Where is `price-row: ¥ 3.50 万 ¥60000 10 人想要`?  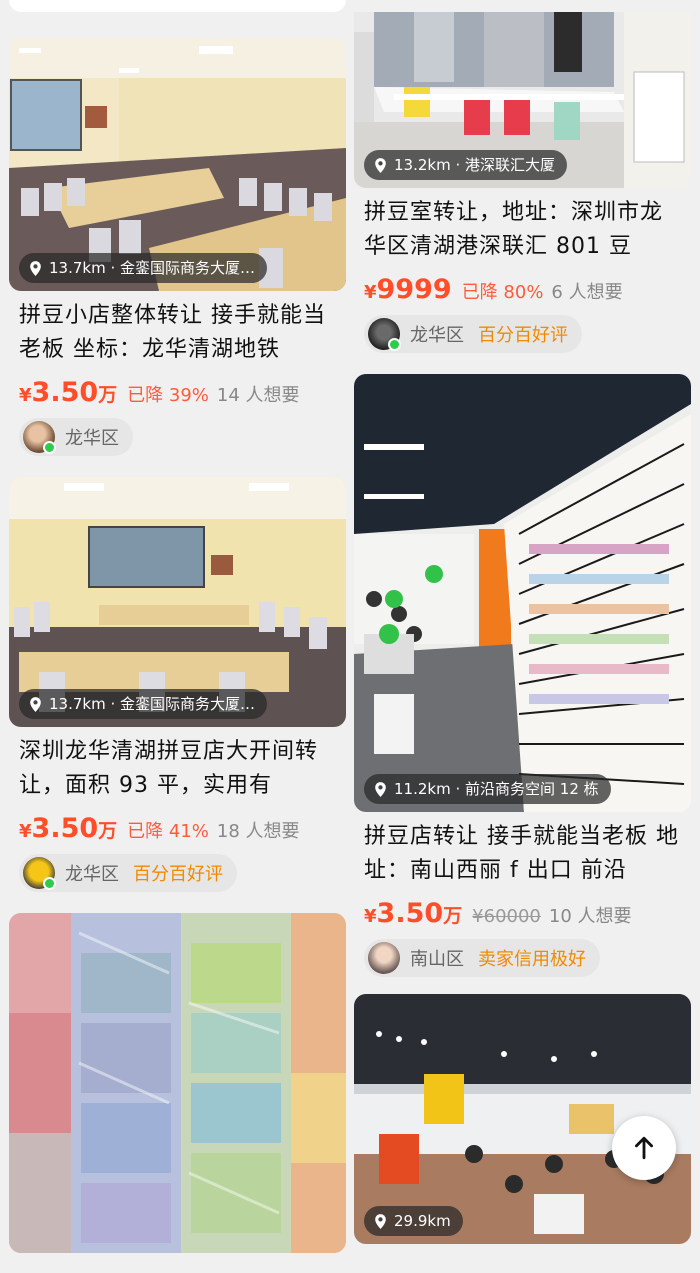 price-row: ¥ 3.50 万 ¥60000 10 人想要 is located at coordinates (527, 913).